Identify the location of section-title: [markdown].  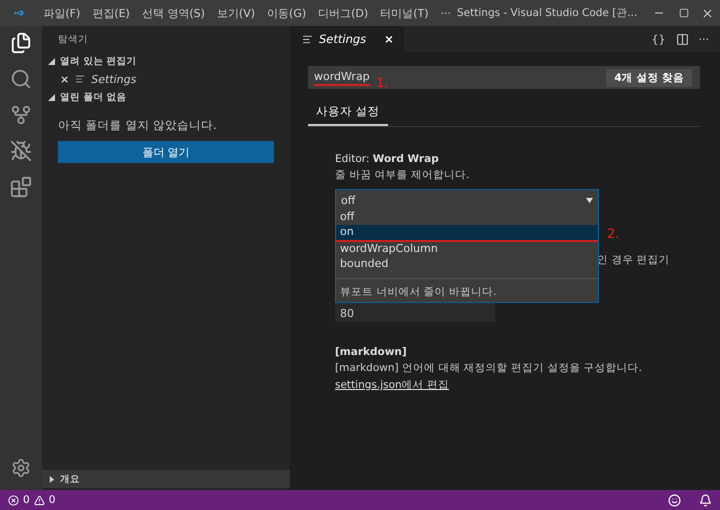
(371, 352).